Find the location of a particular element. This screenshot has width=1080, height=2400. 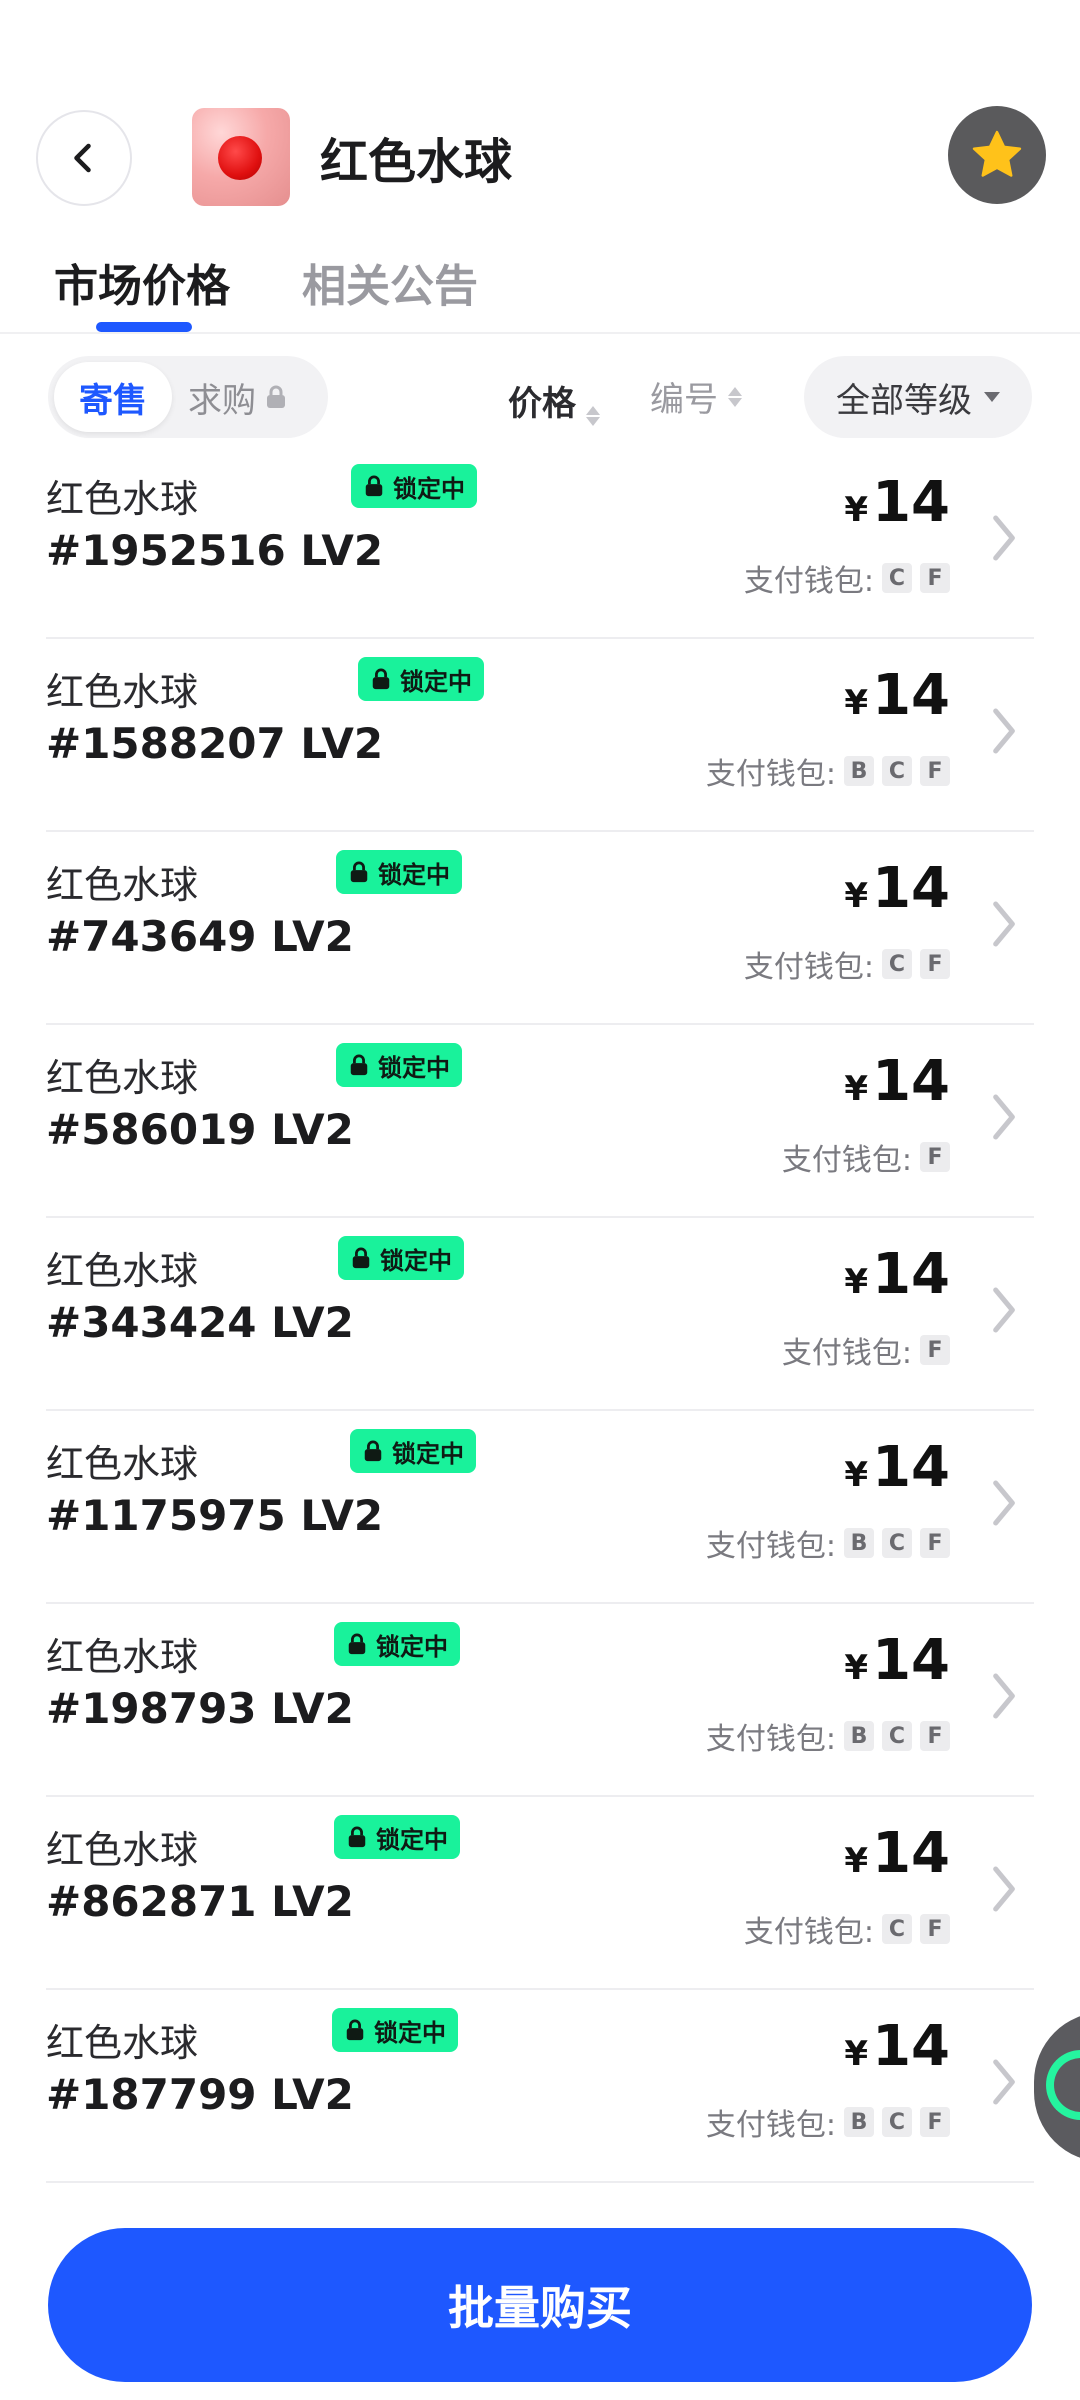

item-serial-level: #1952516 LV2 is located at coordinates (215, 550).